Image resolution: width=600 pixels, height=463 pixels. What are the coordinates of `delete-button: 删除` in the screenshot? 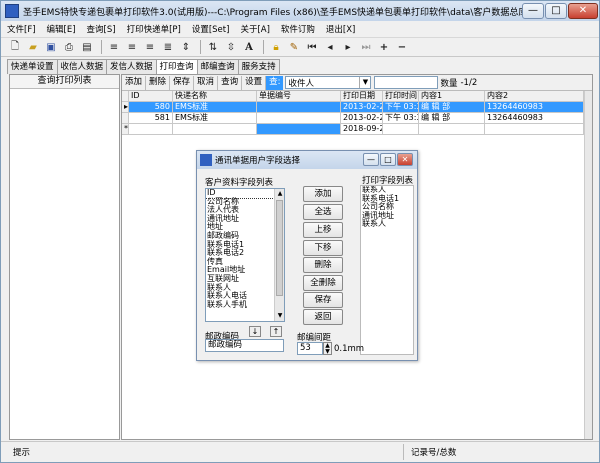 It's located at (158, 82).